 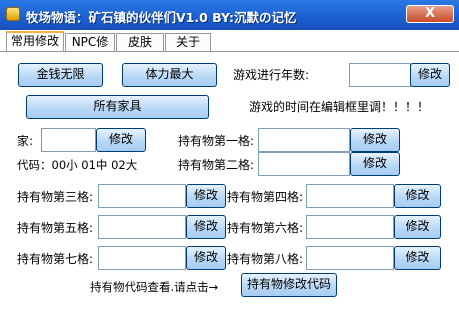 What do you see at coordinates (271, 75) in the screenshot?
I see `years-label: 游戏进行年数:` at bounding box center [271, 75].